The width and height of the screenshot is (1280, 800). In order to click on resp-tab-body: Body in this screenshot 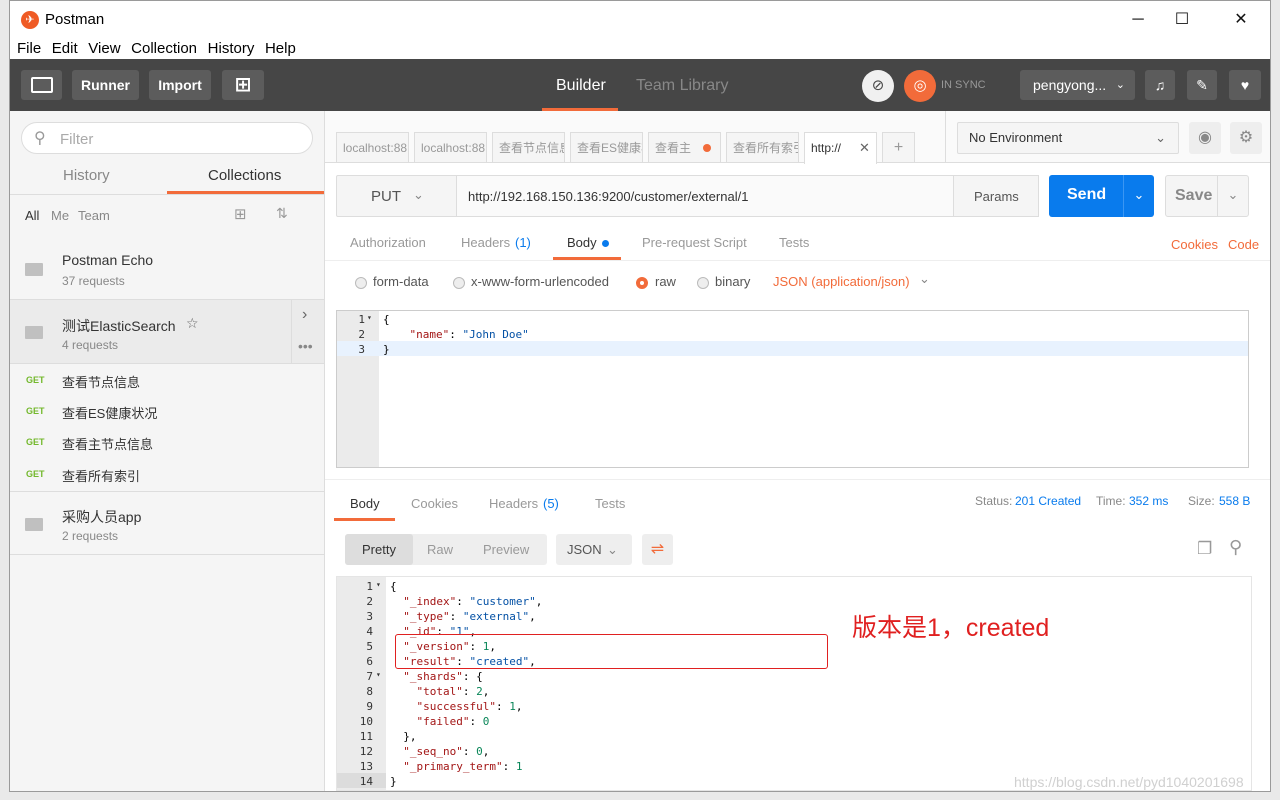, I will do `click(365, 503)`.